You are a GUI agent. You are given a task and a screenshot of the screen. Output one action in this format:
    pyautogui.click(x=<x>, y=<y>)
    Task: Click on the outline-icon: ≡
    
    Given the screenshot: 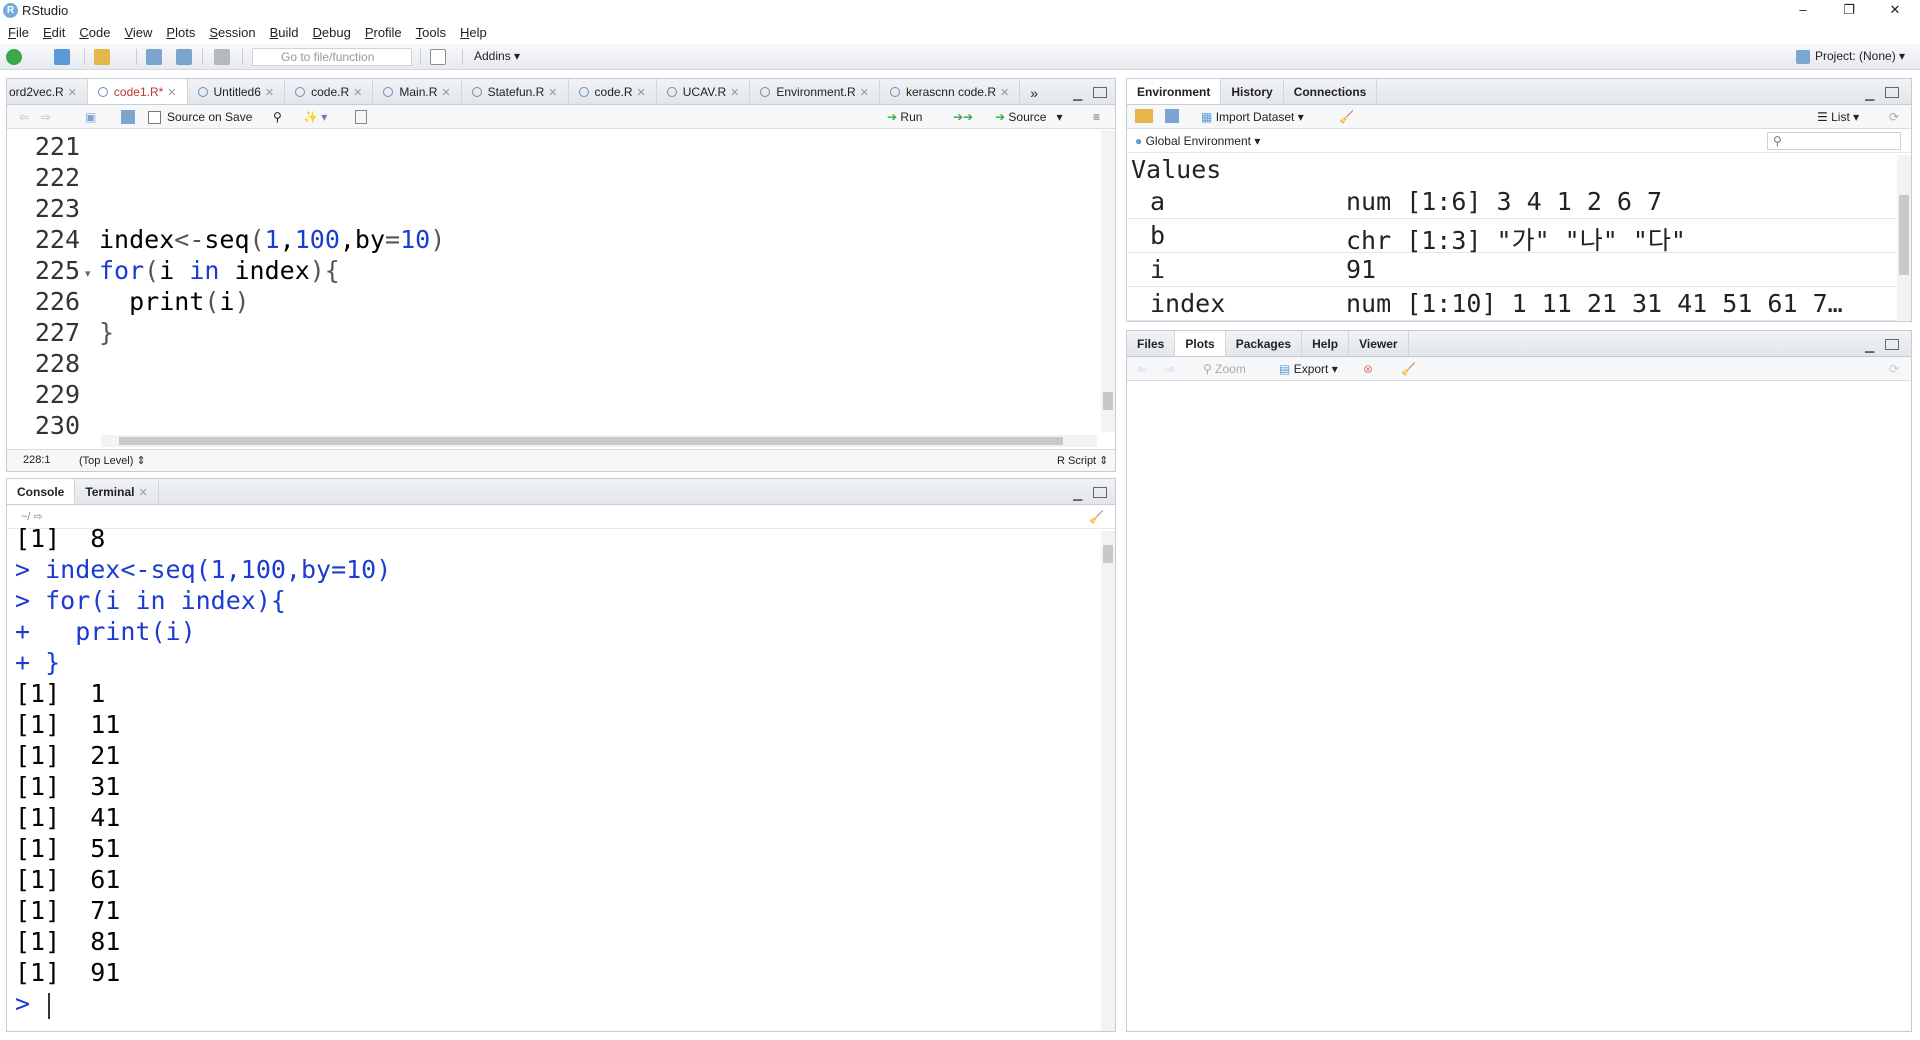 What is the action you would take?
    pyautogui.click(x=1096, y=117)
    